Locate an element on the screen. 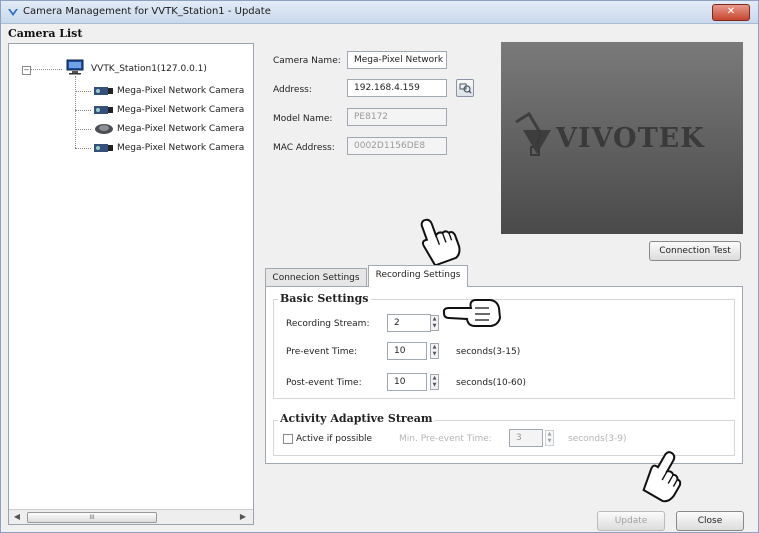  scroll-left-icon: ◀ is located at coordinates (17, 516).